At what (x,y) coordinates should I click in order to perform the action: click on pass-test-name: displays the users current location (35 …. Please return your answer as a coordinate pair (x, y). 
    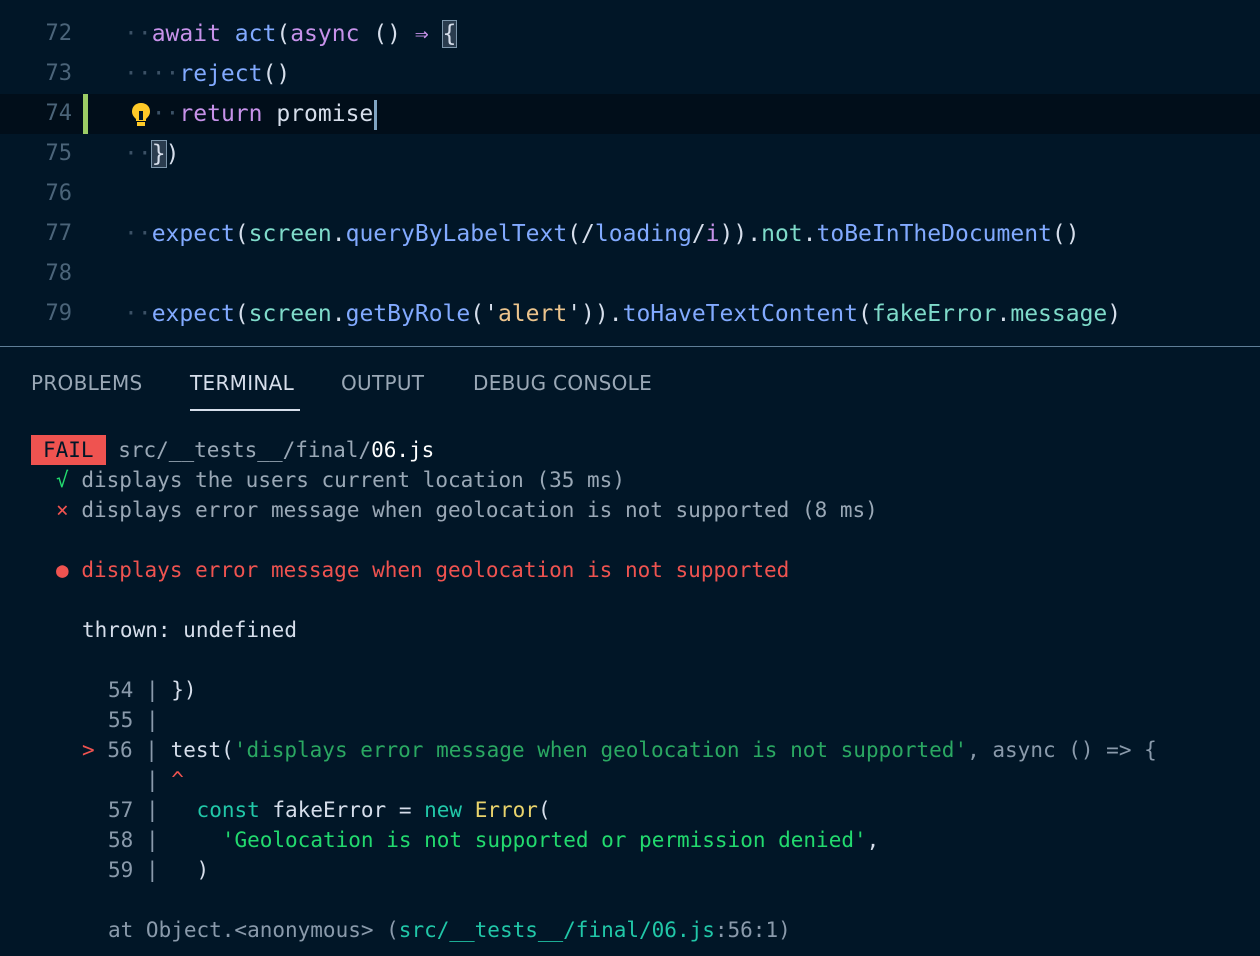
    Looking at the image, I should click on (353, 480).